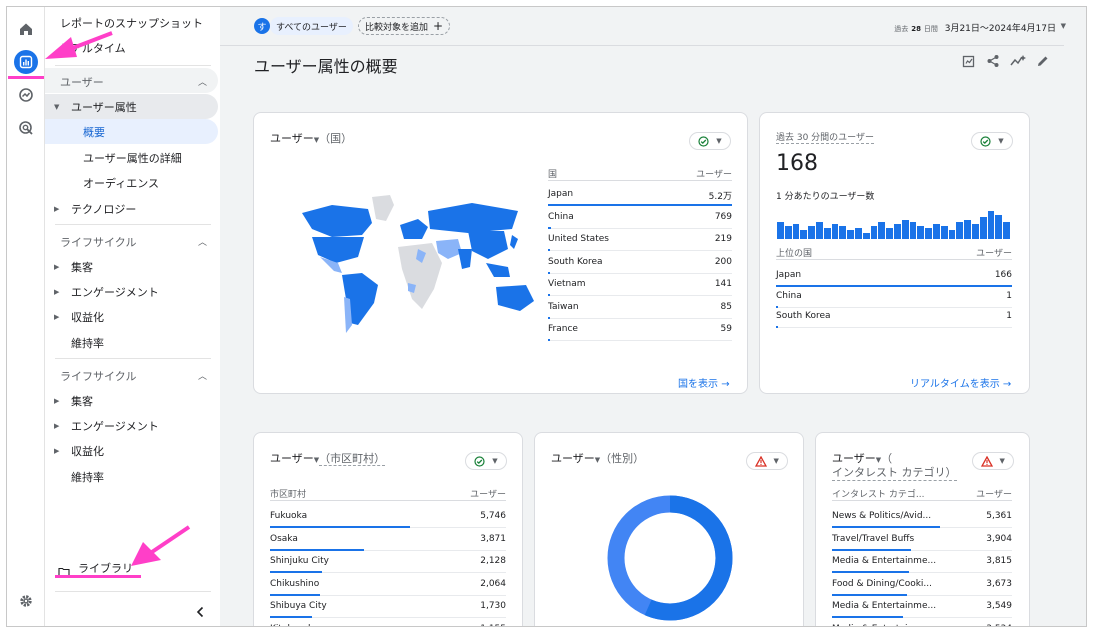 This screenshot has height=633, width=1093. Describe the element at coordinates (640, 308) in the screenshot. I see `table-row: Taiwan 85` at that location.